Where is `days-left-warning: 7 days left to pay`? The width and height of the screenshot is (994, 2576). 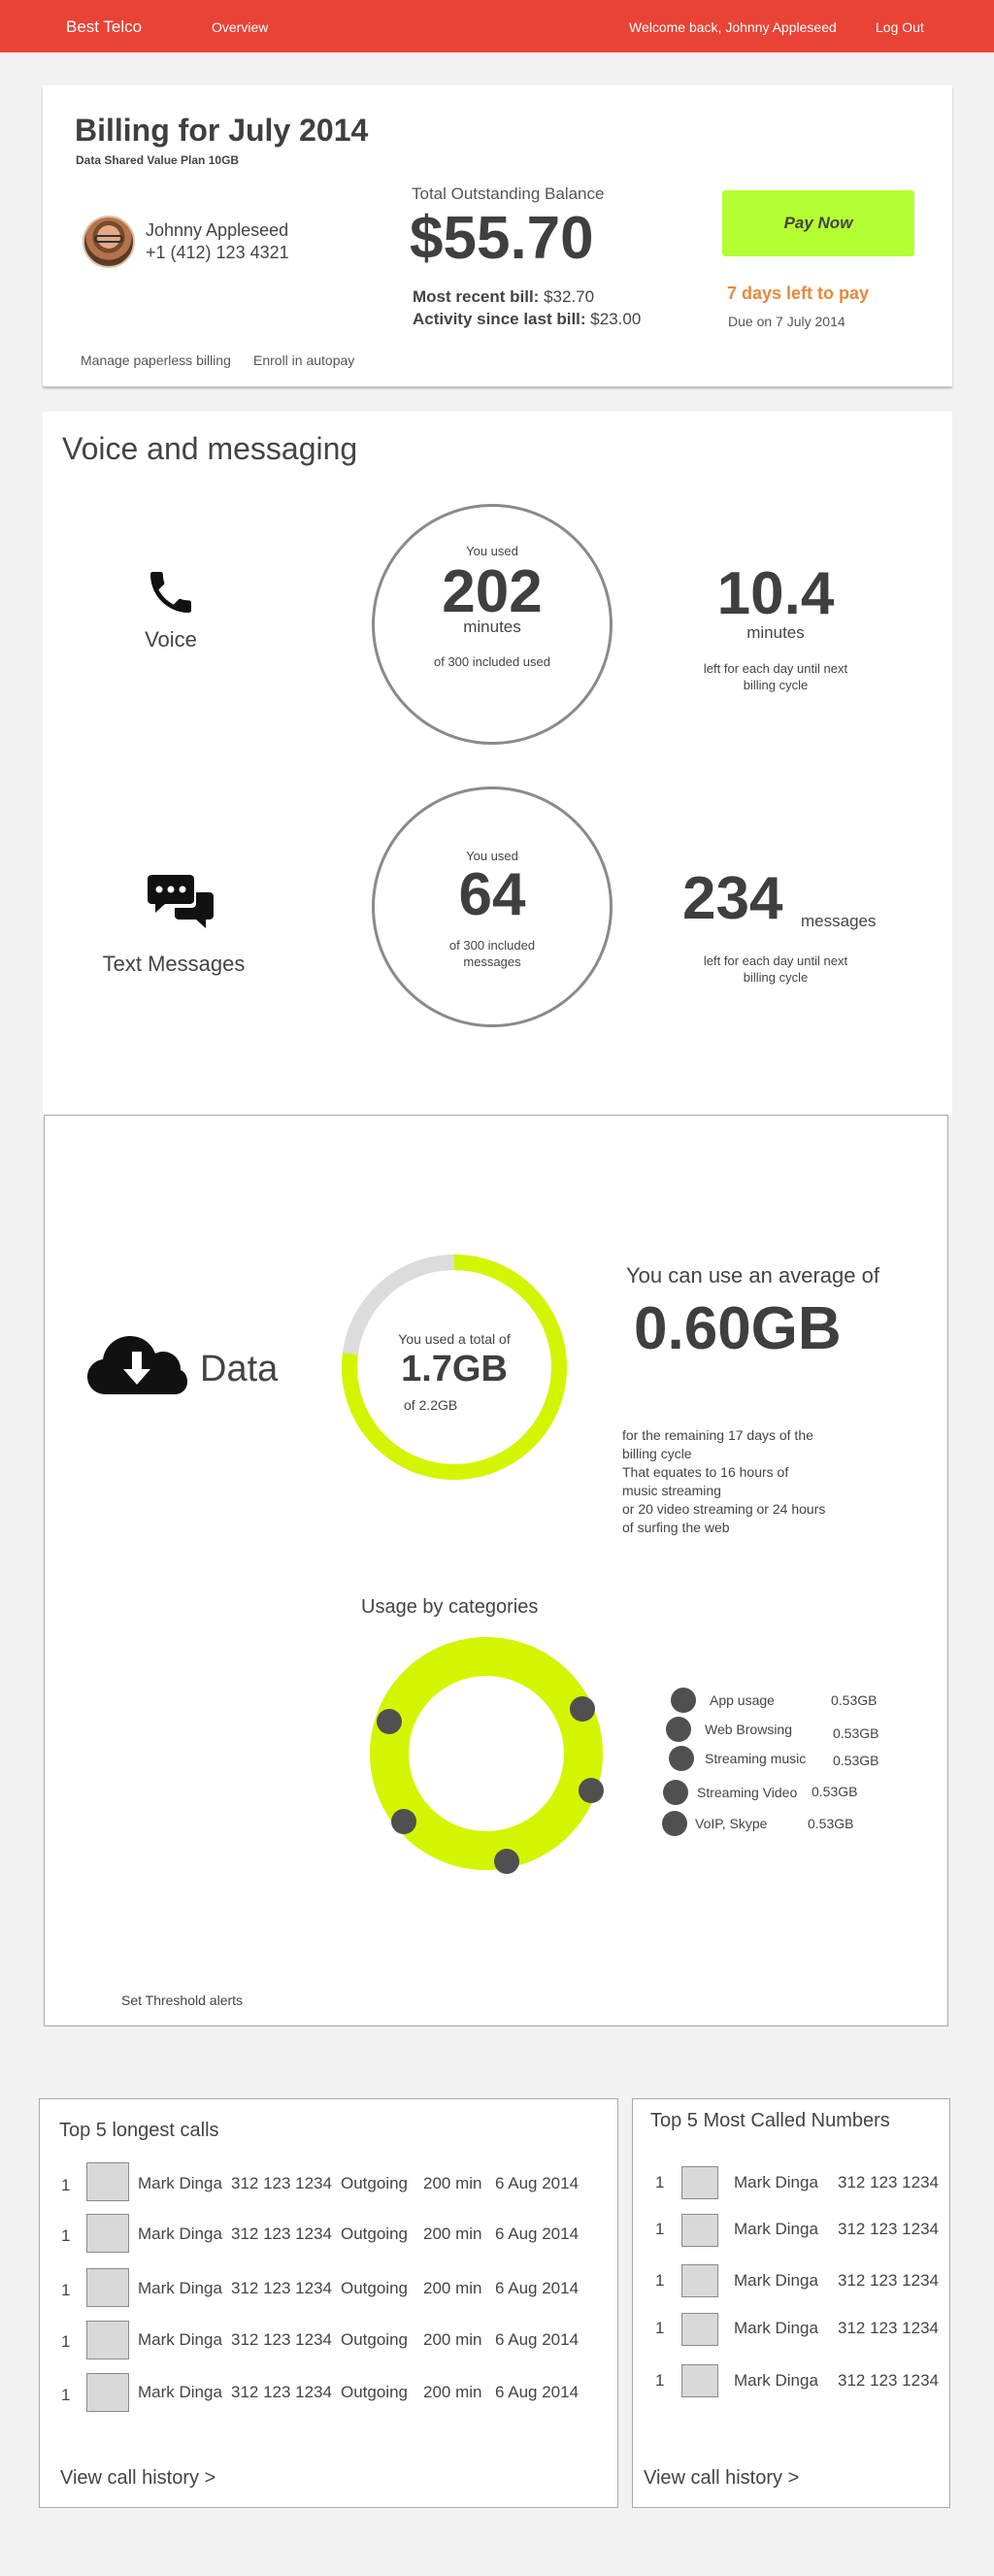
days-left-warning: 7 days left to pay is located at coordinates (799, 294).